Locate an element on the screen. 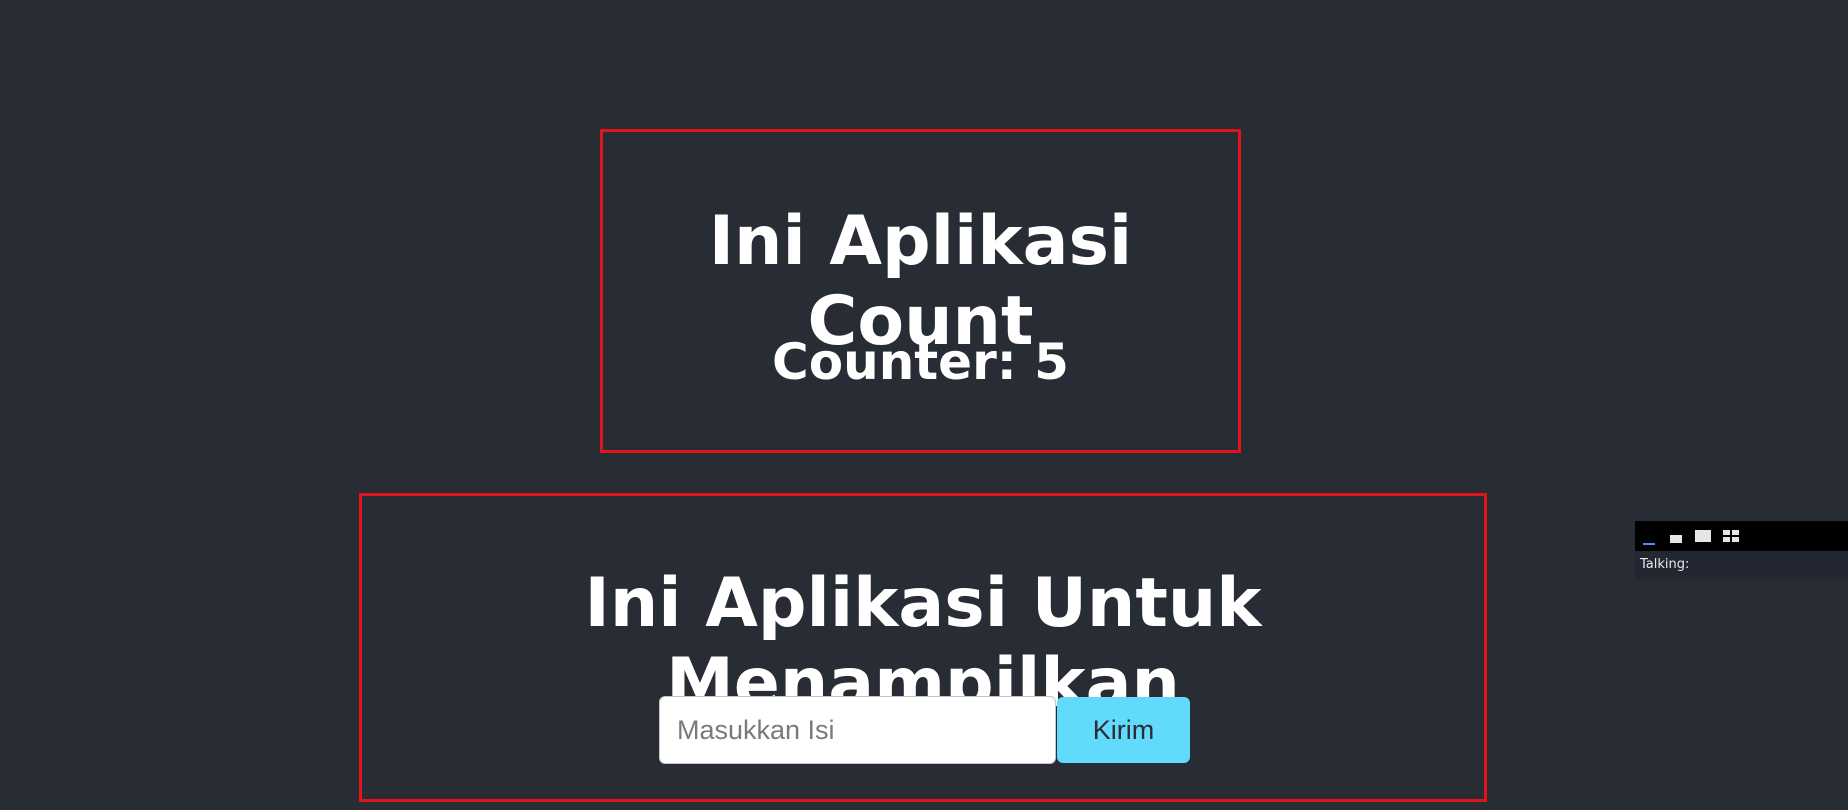 Image resolution: width=1848 pixels, height=810 pixels. layout-grid-icon is located at coordinates (1731, 536).